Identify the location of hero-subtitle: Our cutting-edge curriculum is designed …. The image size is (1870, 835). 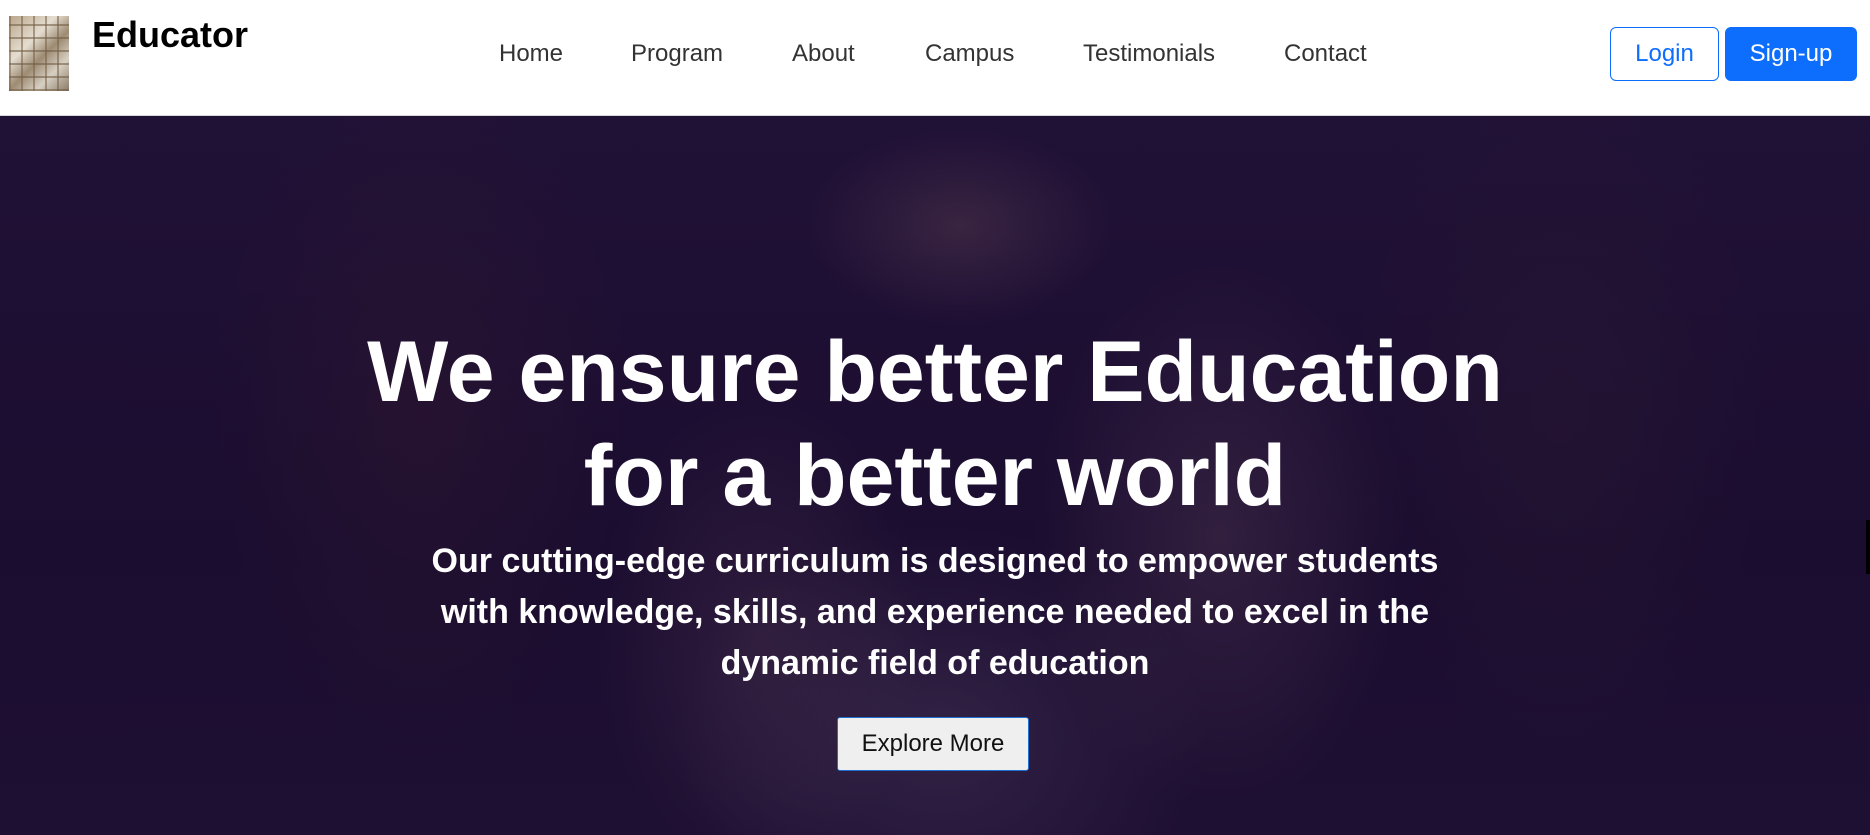
(935, 612).